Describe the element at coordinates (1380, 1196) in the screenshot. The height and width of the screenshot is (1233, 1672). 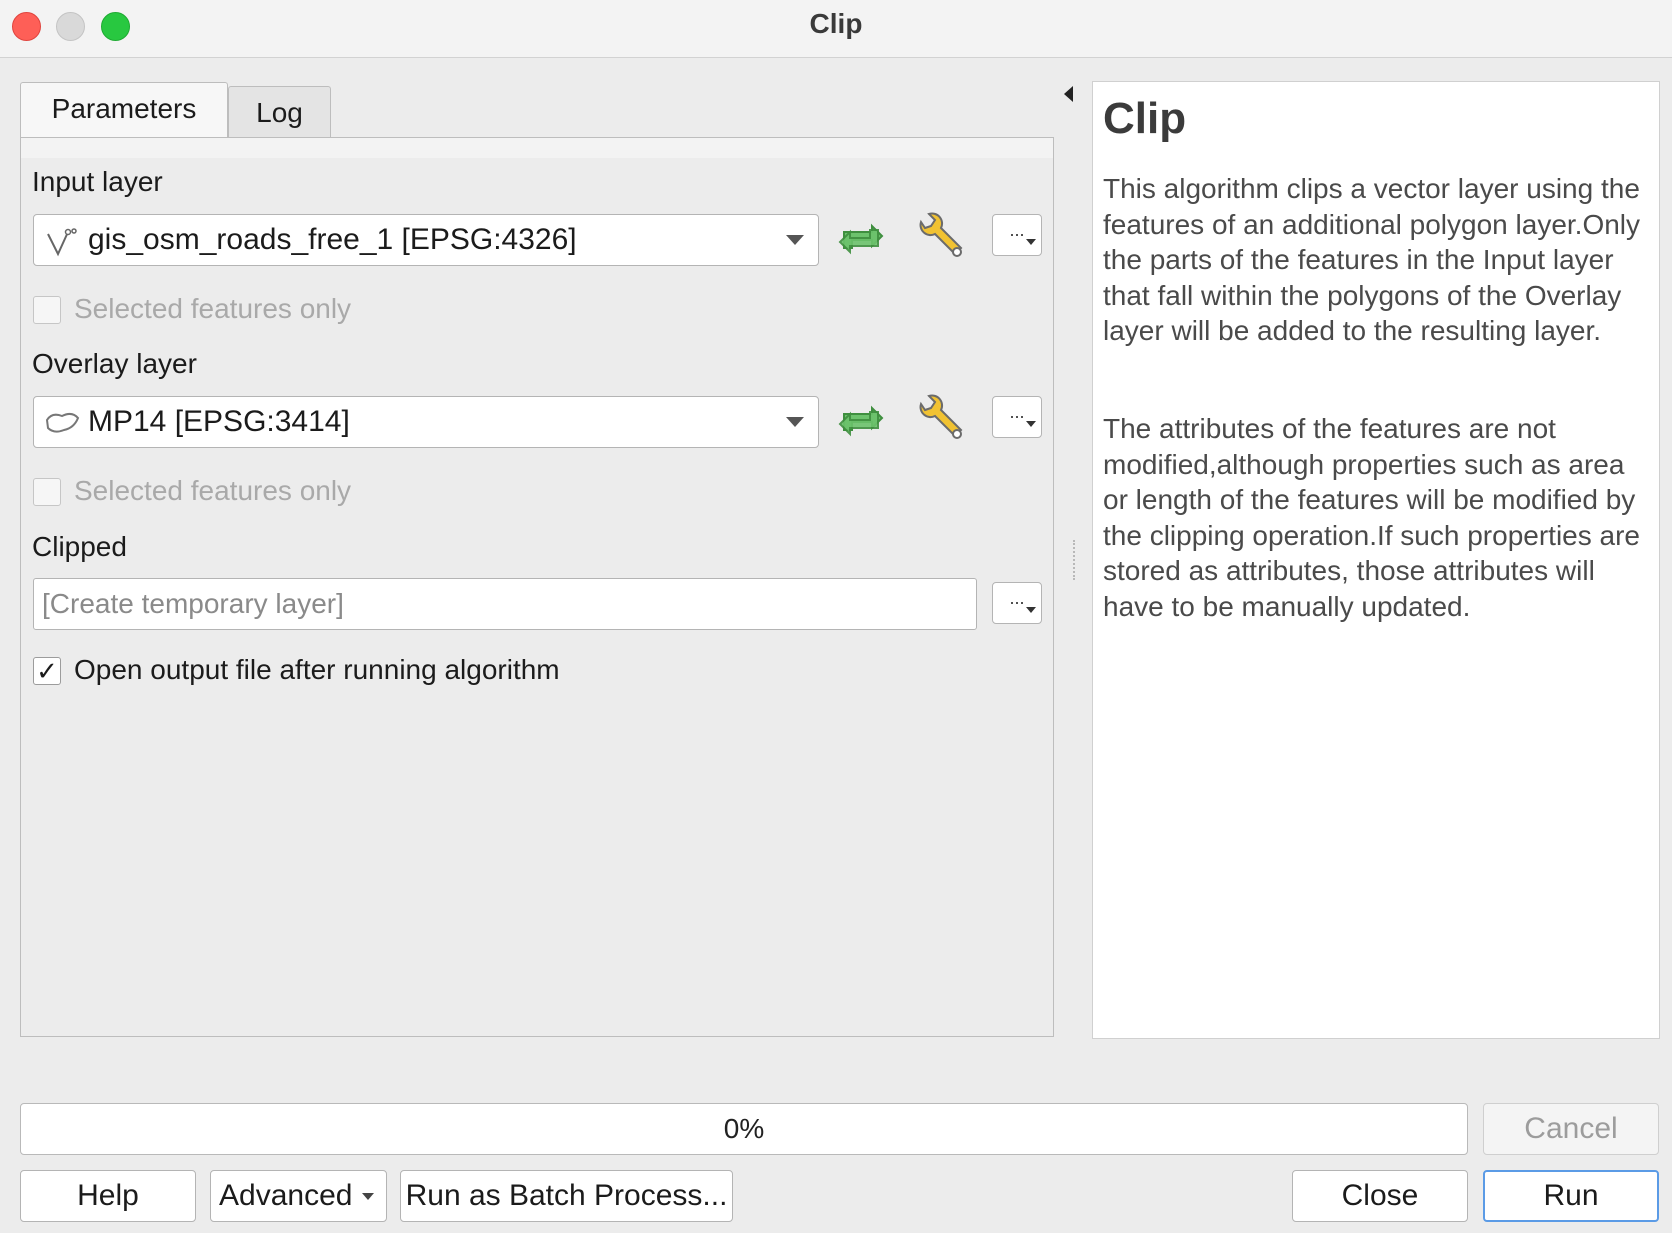
I see `close-button: Close` at that location.